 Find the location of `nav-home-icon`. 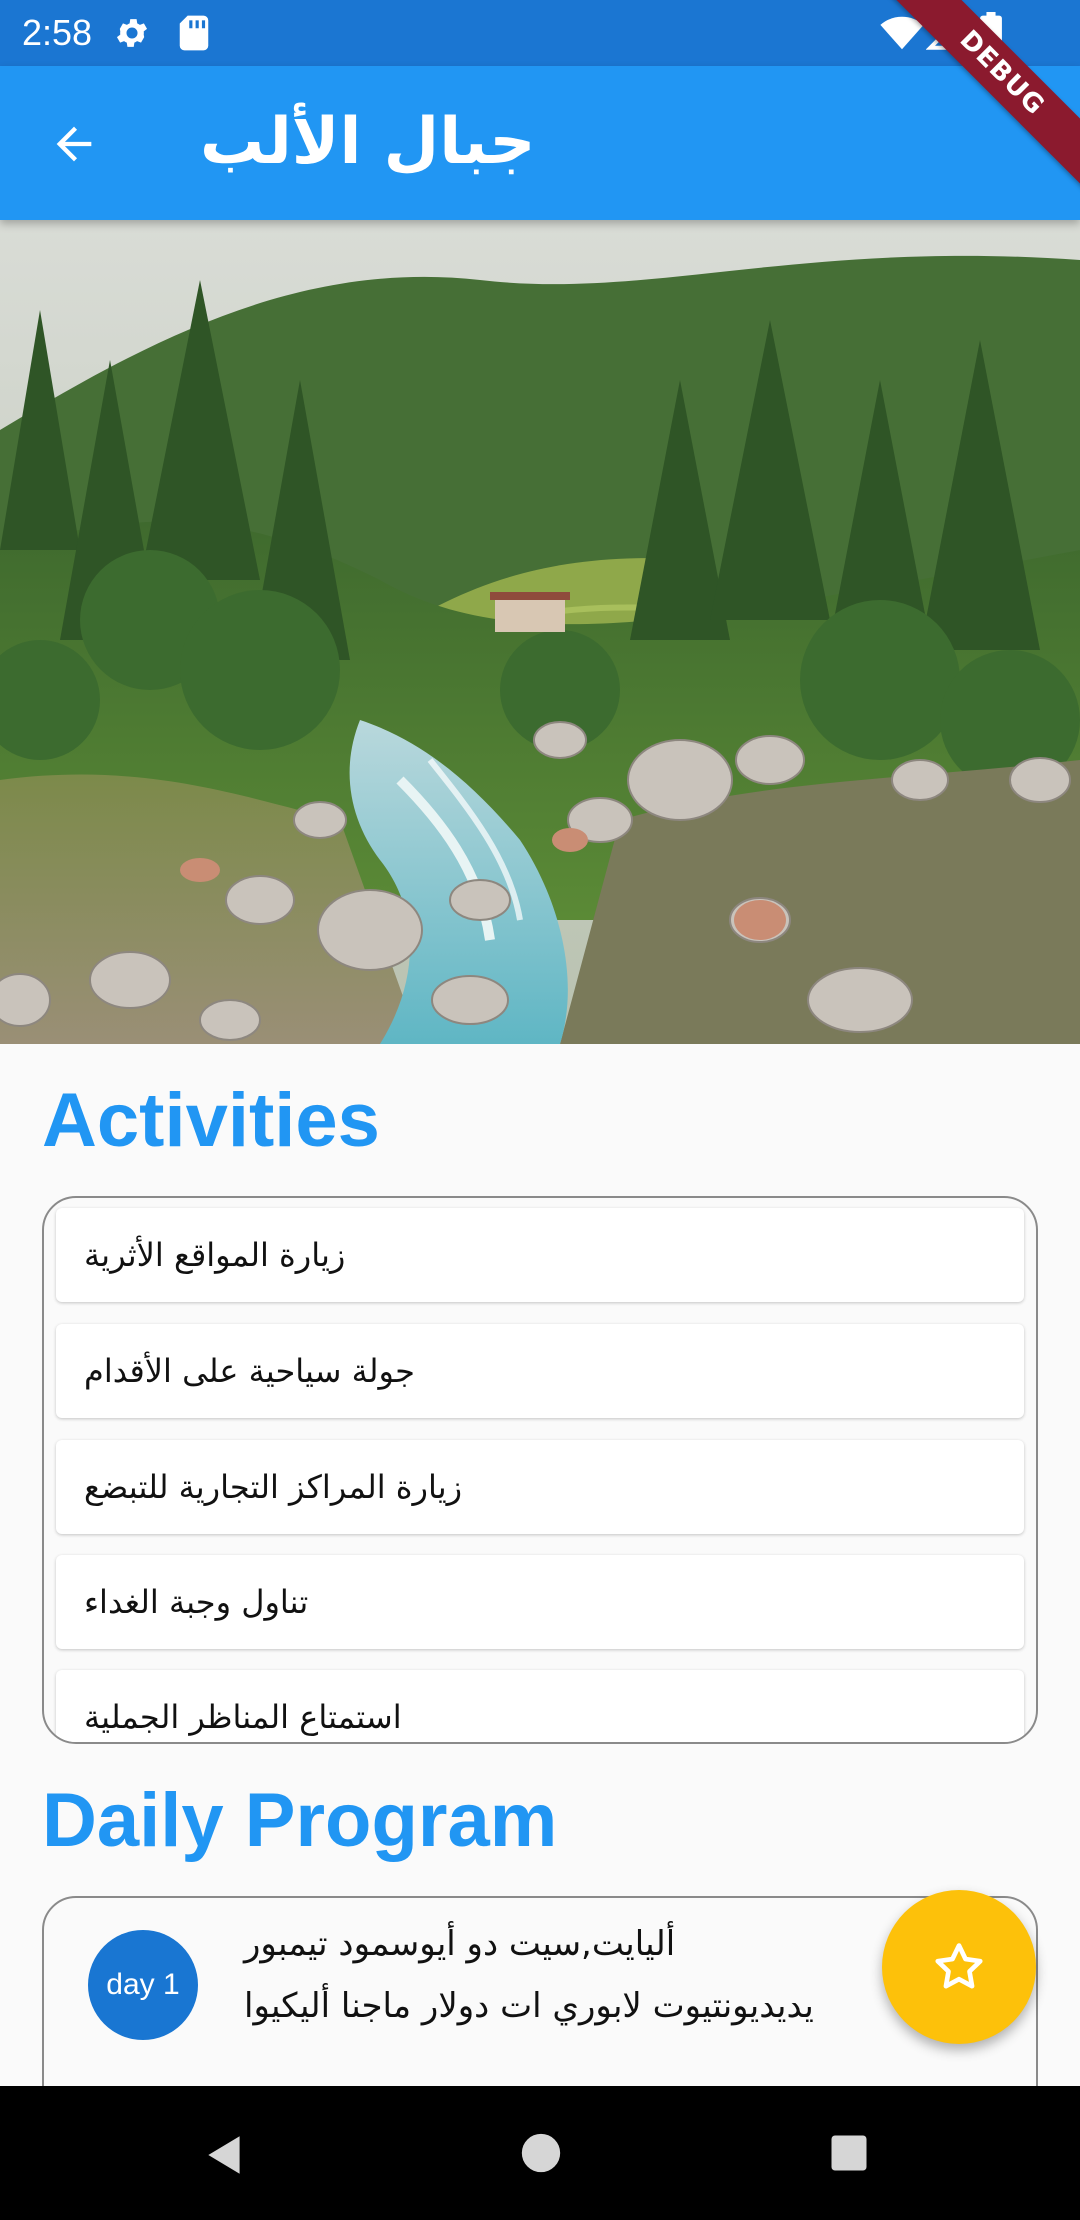

nav-home-icon is located at coordinates (541, 2153).